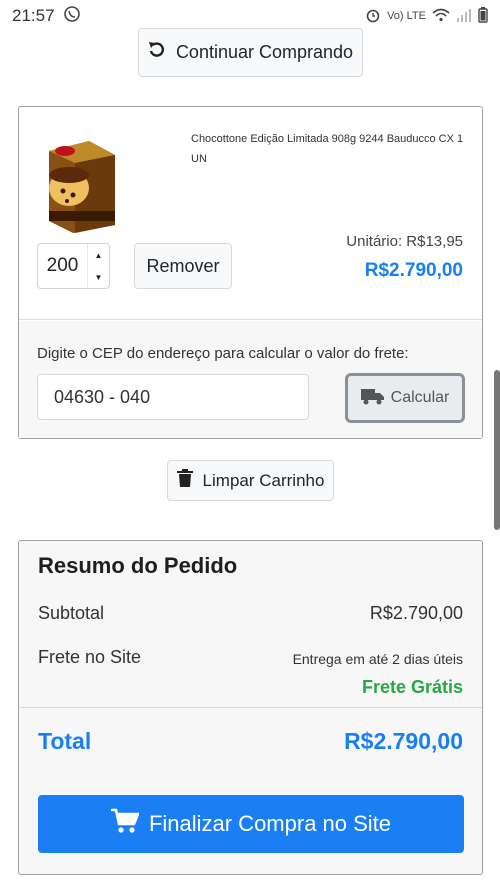 The image size is (500, 889). What do you see at coordinates (441, 16) in the screenshot?
I see `wifi-icon` at bounding box center [441, 16].